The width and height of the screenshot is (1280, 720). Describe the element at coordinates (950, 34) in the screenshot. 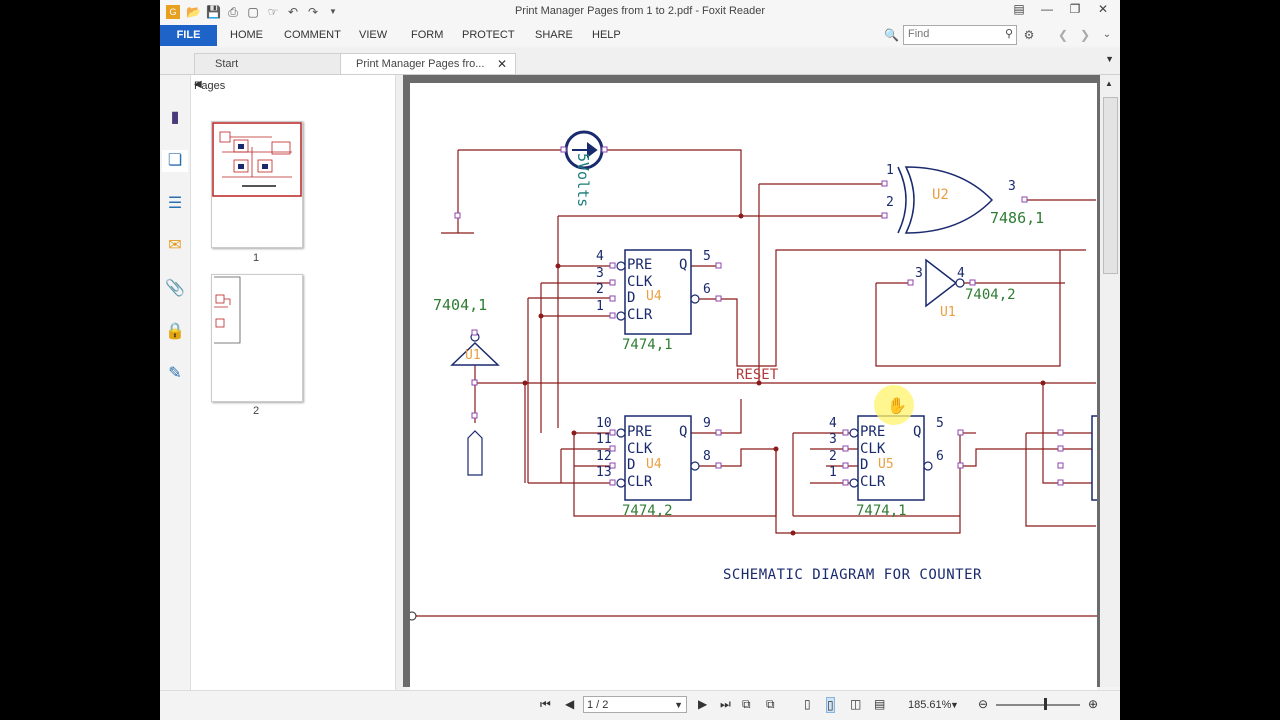

I see `find-input` at that location.